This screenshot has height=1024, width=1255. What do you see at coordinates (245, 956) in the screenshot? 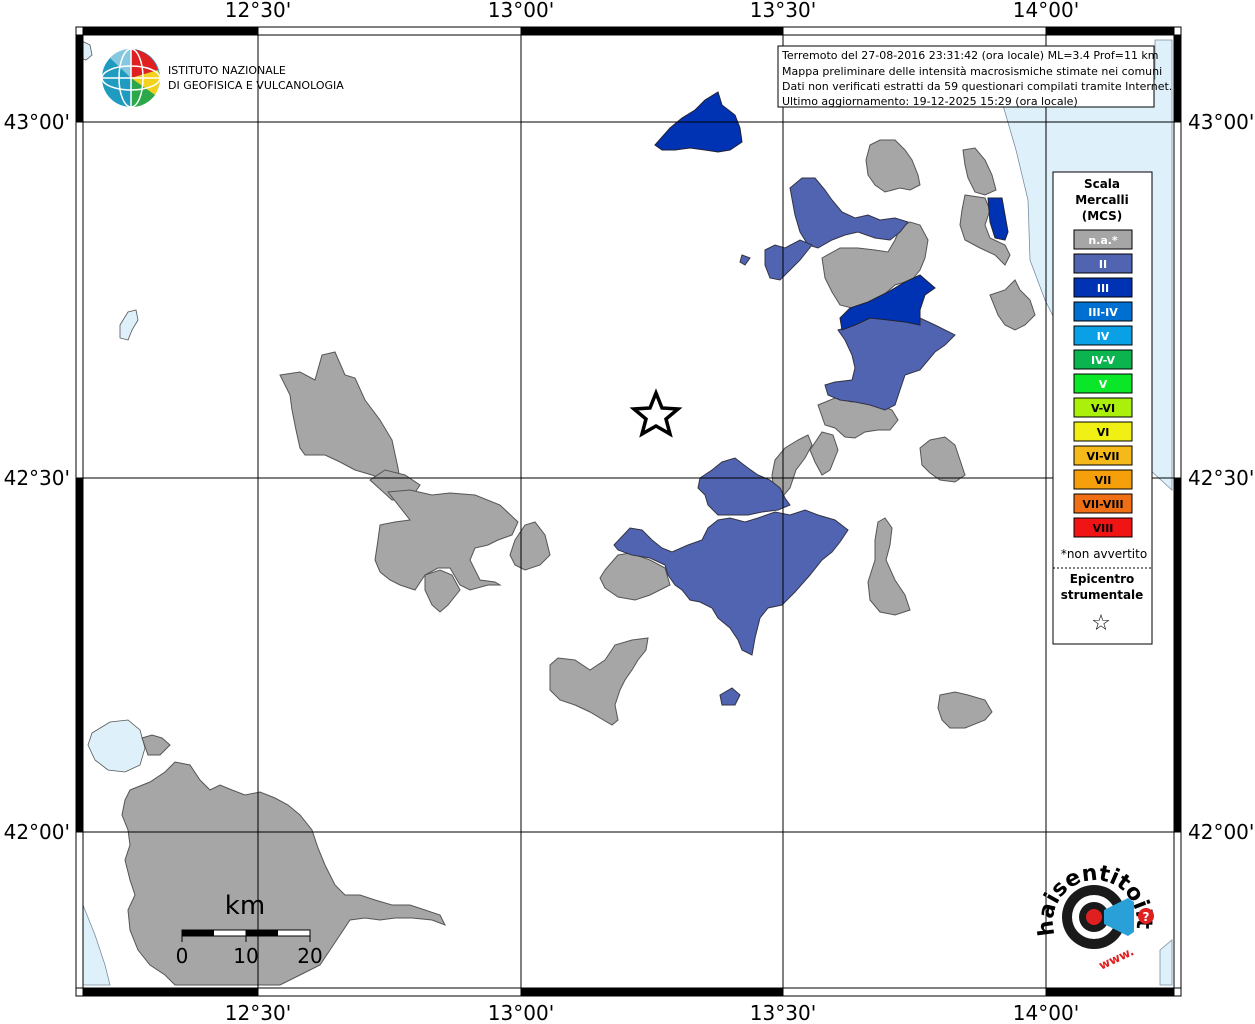
I see `scale-tick-1: 10` at bounding box center [245, 956].